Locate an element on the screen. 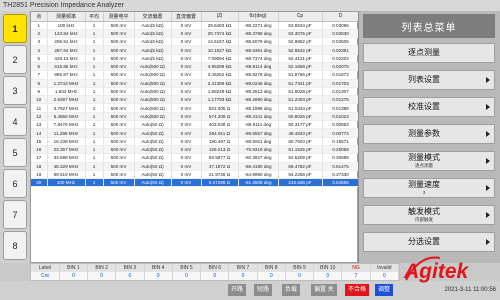 This screenshot has width=500, height=300. column-header: Cp is located at coordinates (300, 17).